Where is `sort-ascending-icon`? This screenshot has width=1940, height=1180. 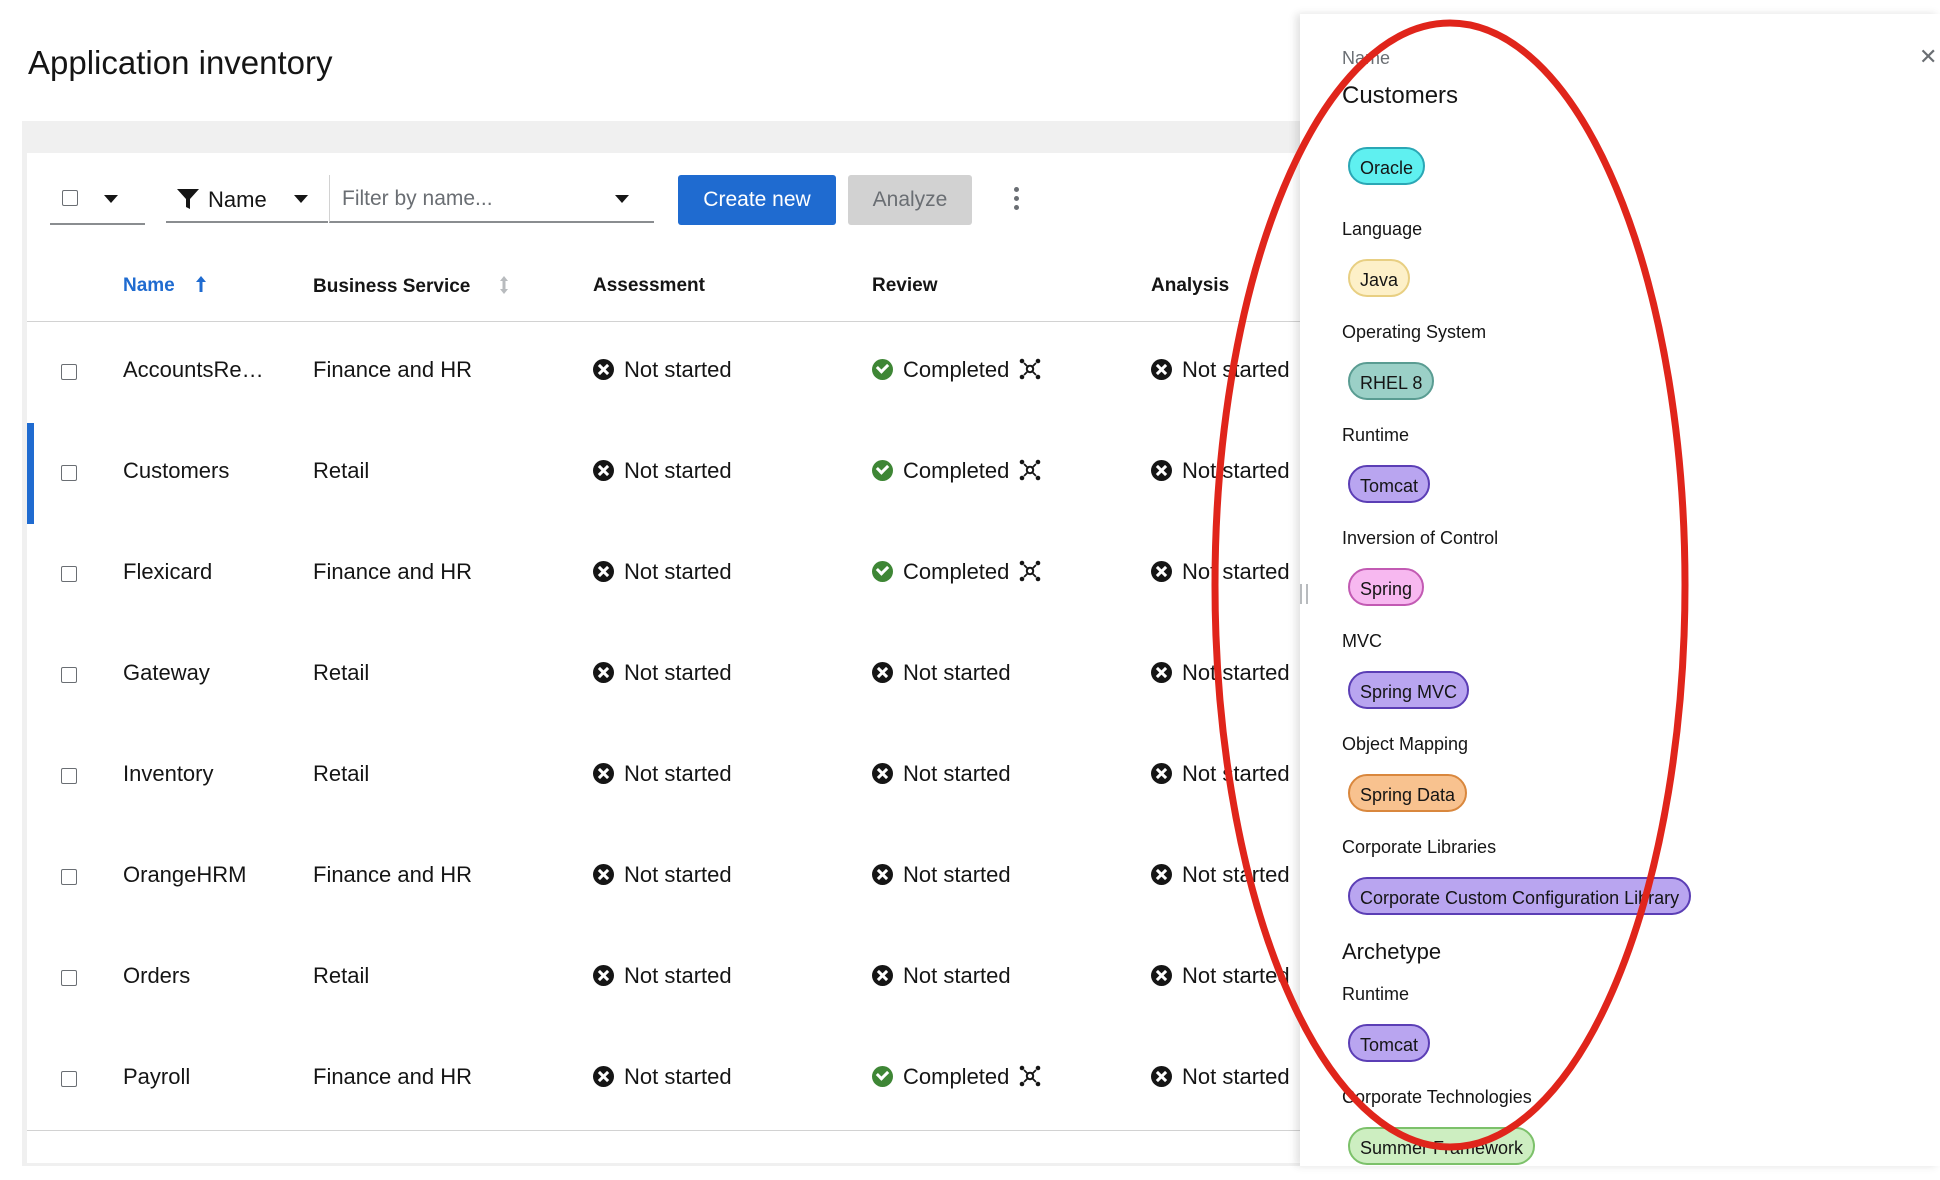
sort-ascending-icon is located at coordinates (201, 284).